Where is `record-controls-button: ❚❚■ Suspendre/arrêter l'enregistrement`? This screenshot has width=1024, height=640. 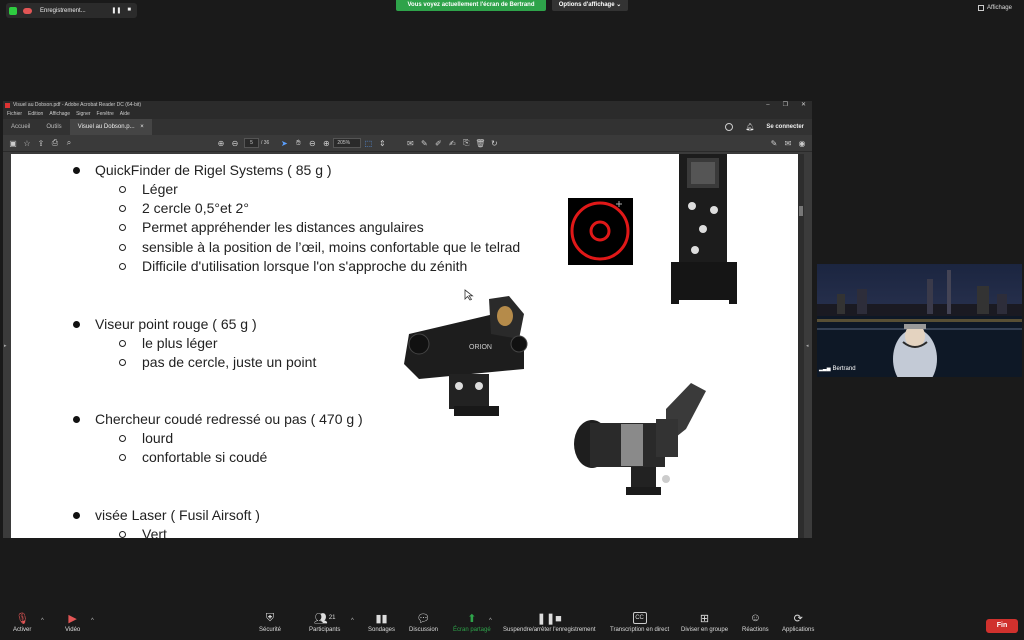
record-controls-button: ❚❚■ Suspendre/arrêter l'enregistrement is located at coordinates (549, 623).